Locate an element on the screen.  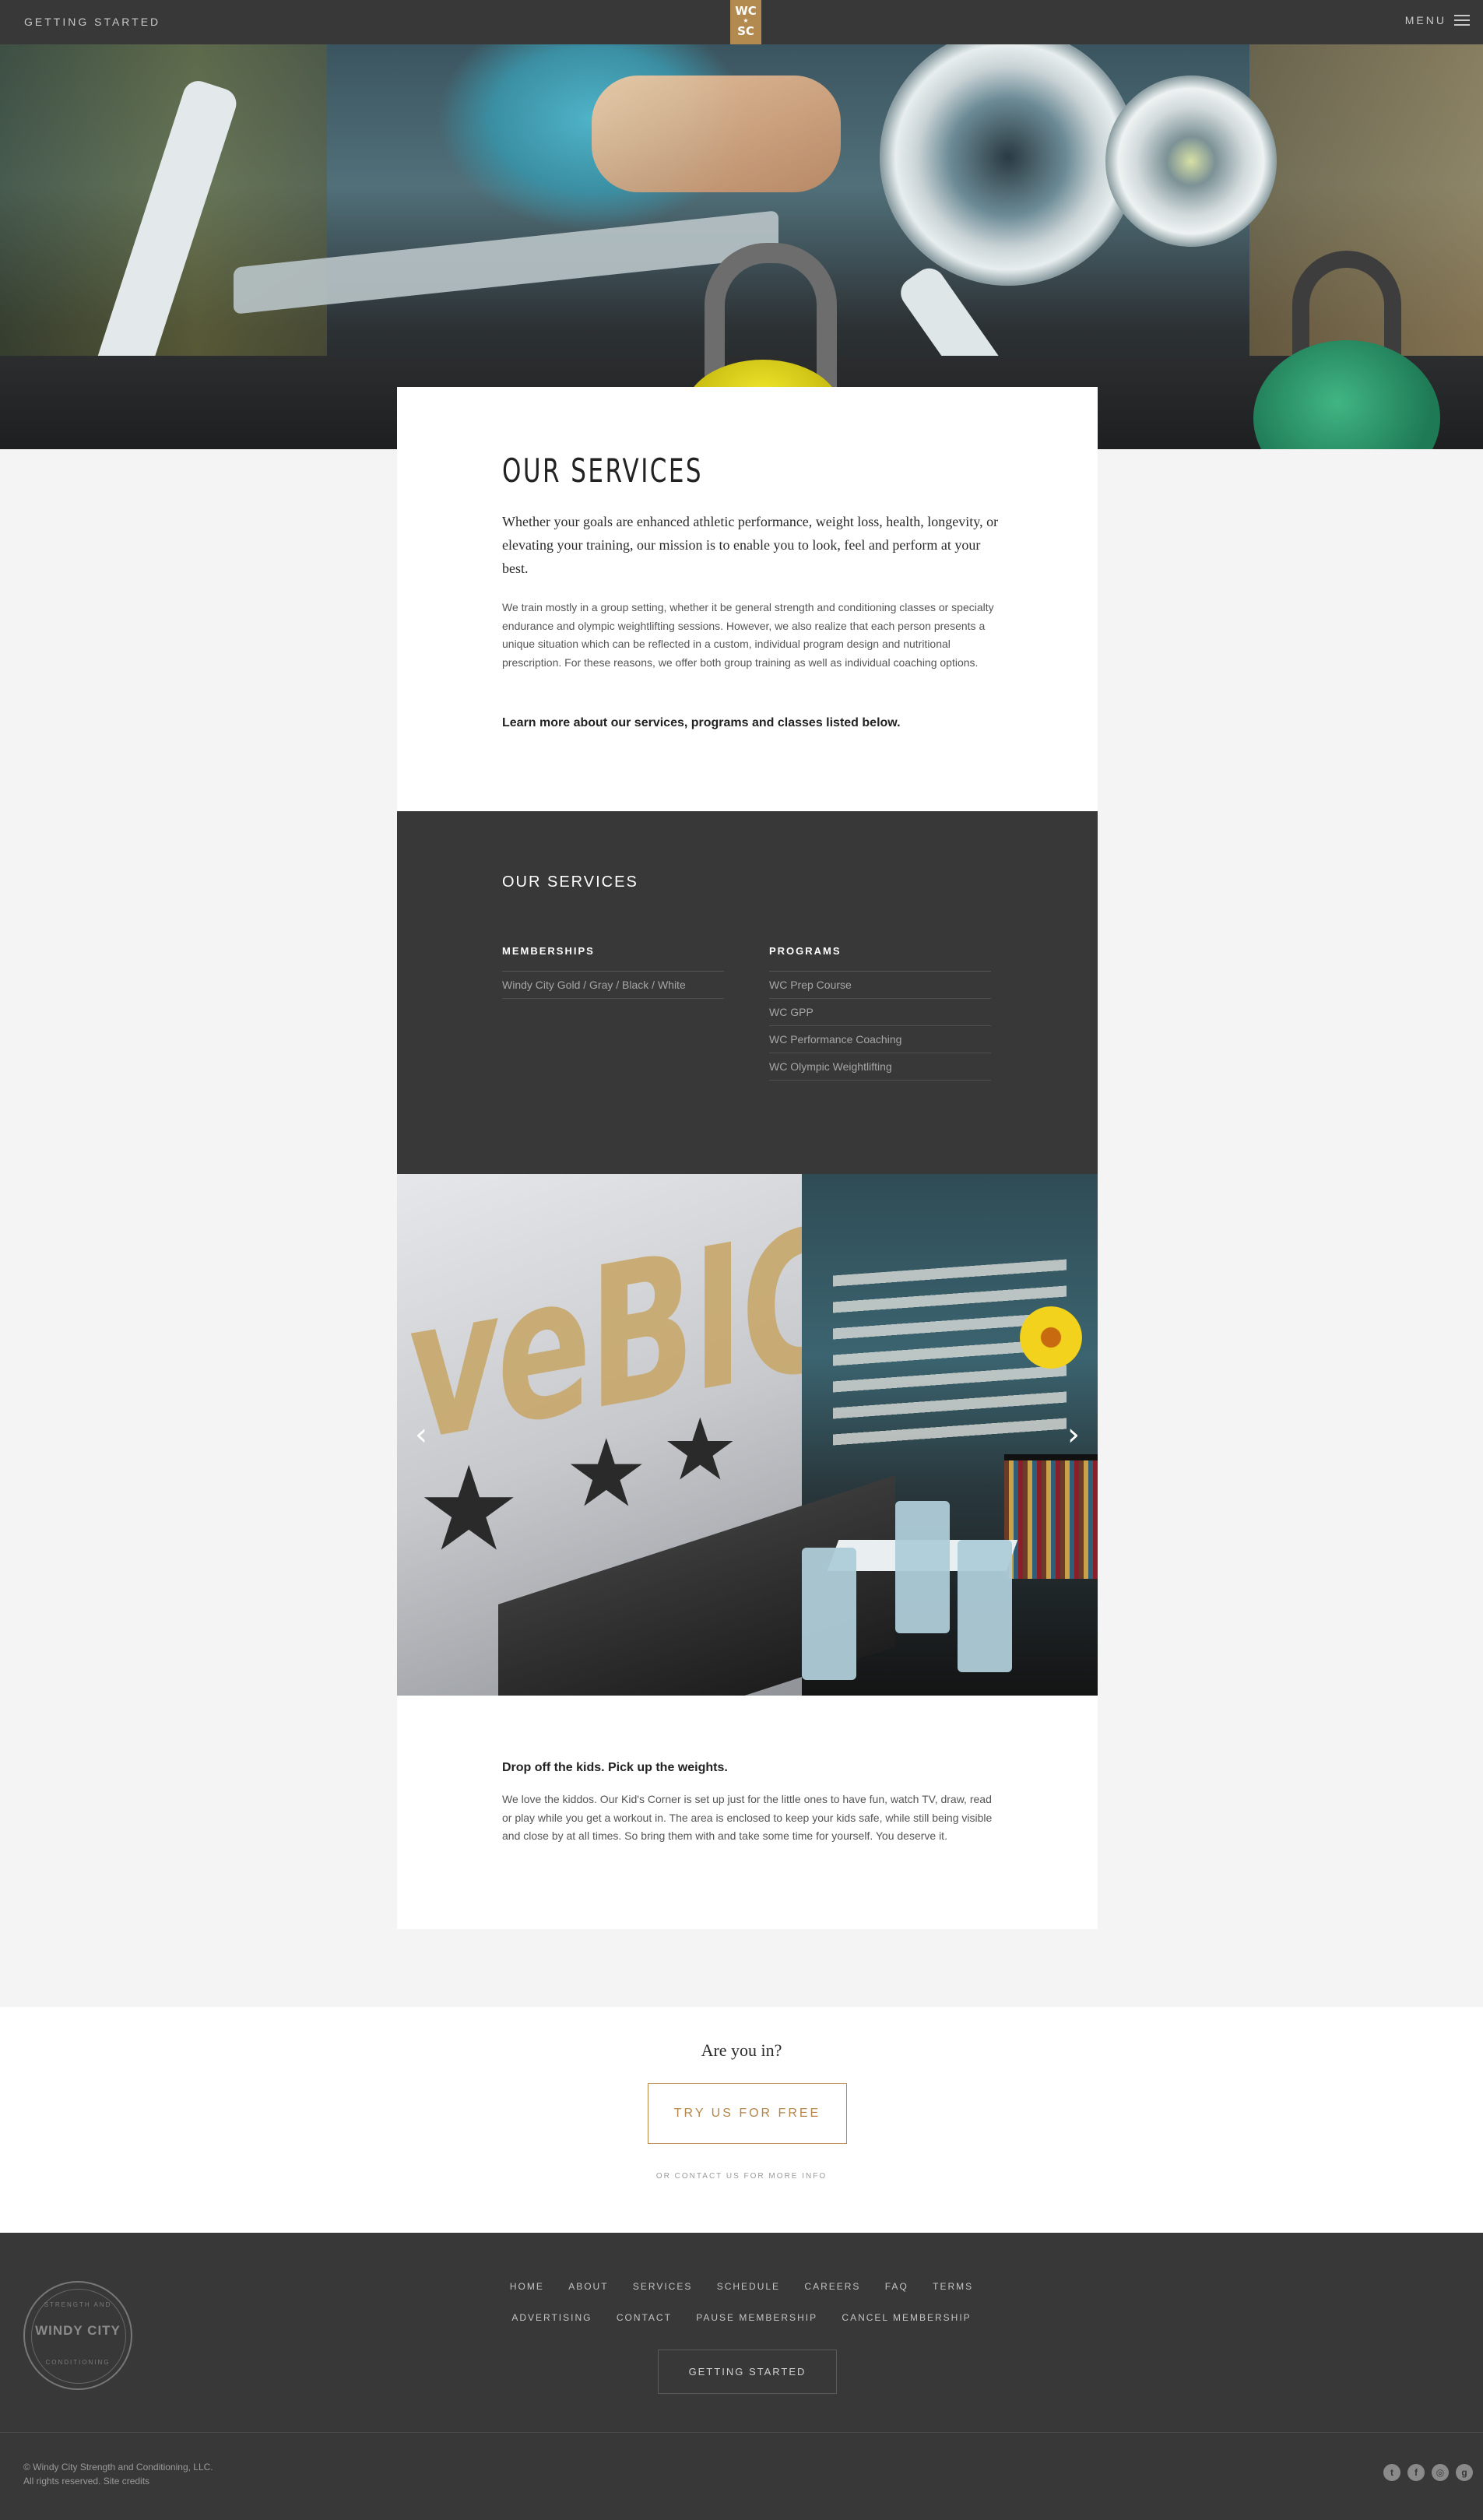
google-plus-icon: g is located at coordinates (1464, 2473).